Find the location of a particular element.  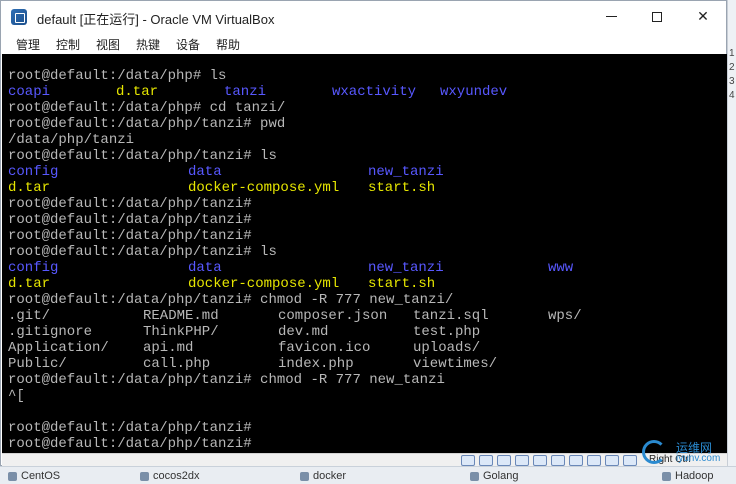

hard-disk-icon is located at coordinates (468, 460).